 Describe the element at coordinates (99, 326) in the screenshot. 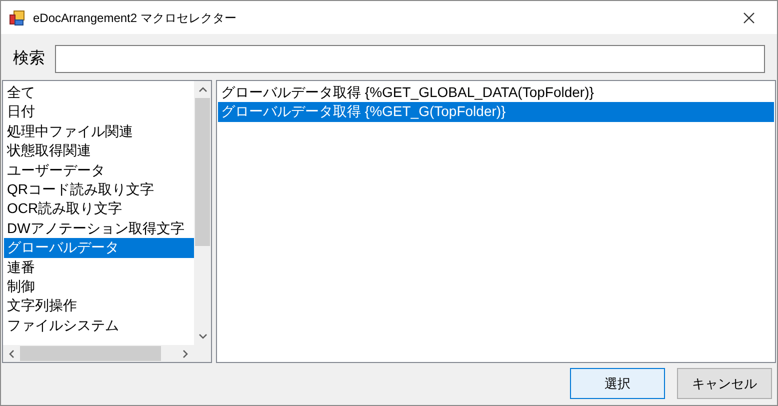

I see `category-item: ファイルシステム` at that location.